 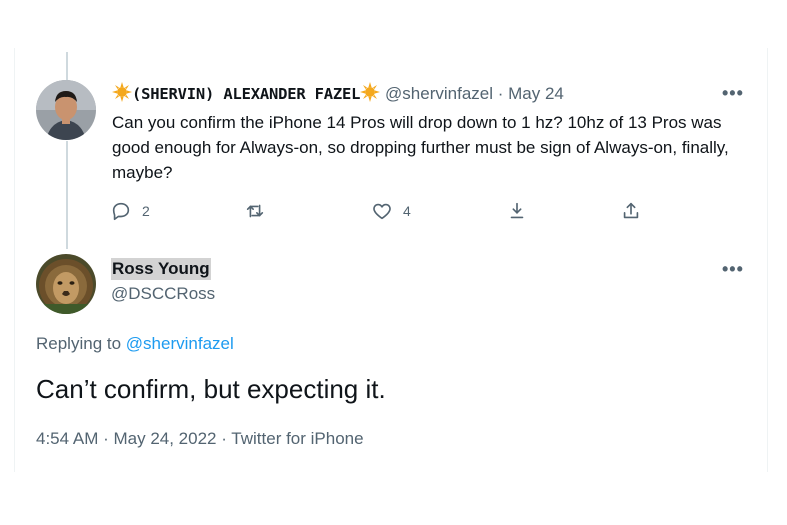 I want to click on reply-more-options-button: •••, so click(x=733, y=269).